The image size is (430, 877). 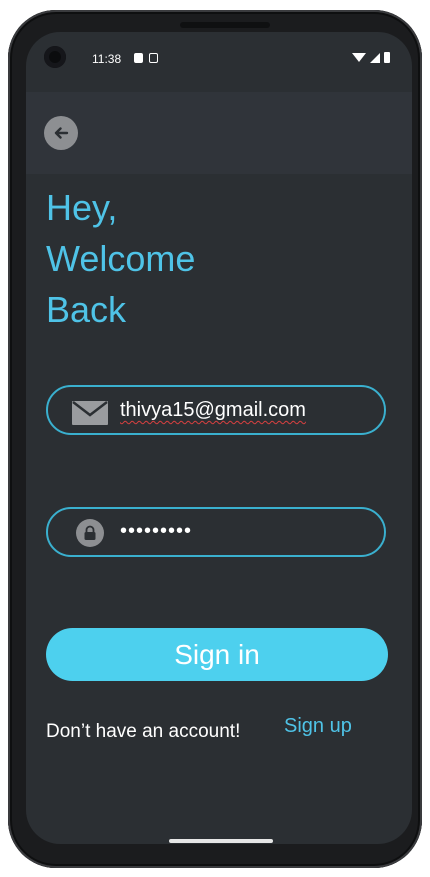 What do you see at coordinates (107, 59) in the screenshot?
I see `status-time: 11:38` at bounding box center [107, 59].